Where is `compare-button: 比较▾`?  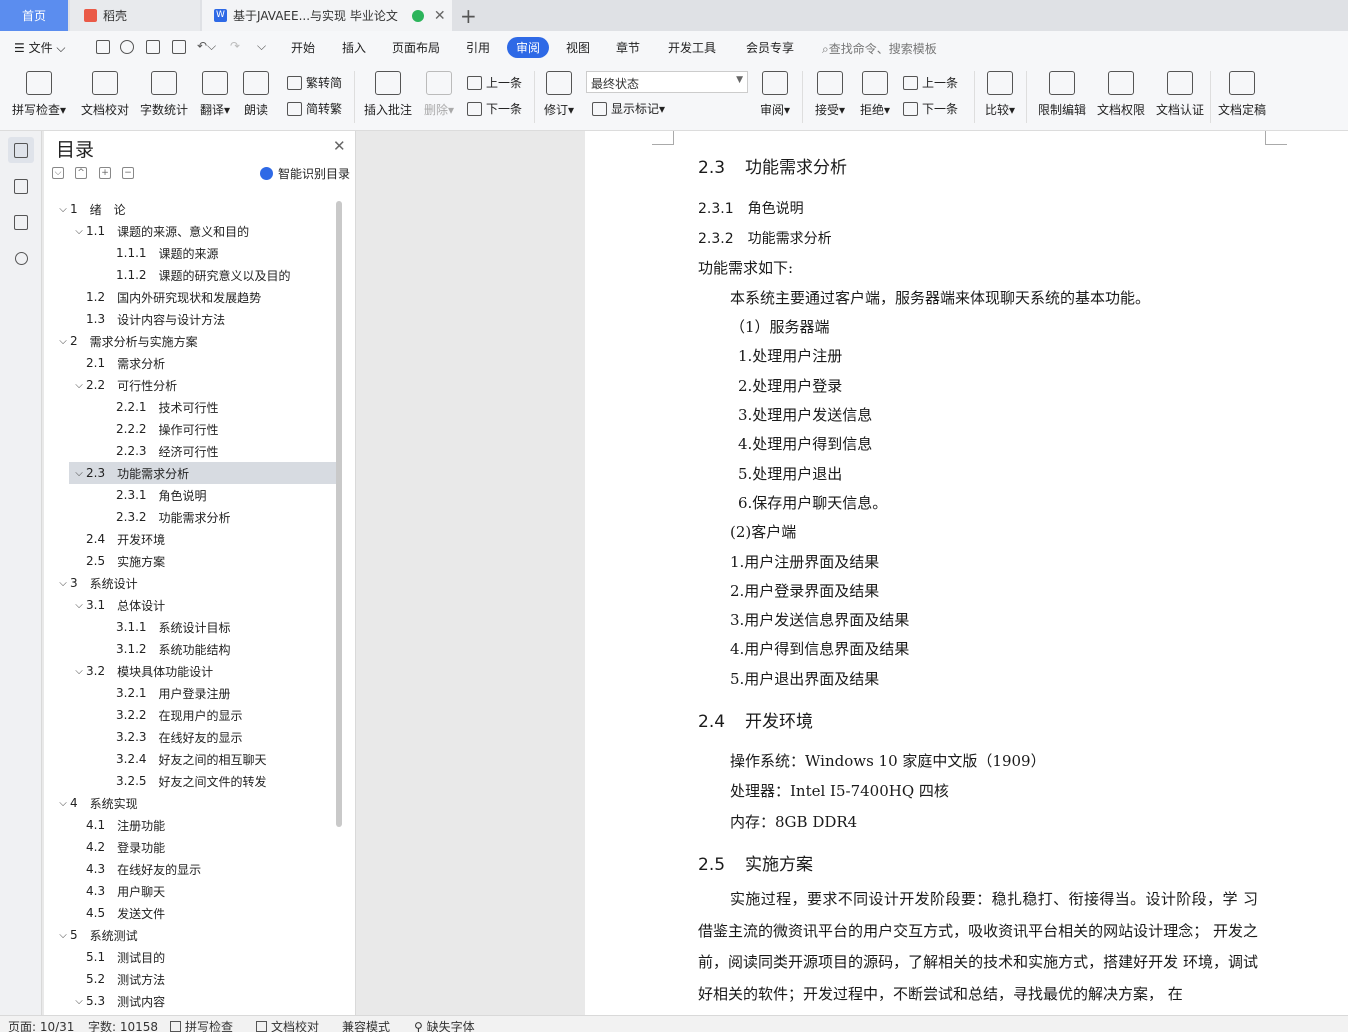
compare-button: 比较▾ is located at coordinates (1000, 94).